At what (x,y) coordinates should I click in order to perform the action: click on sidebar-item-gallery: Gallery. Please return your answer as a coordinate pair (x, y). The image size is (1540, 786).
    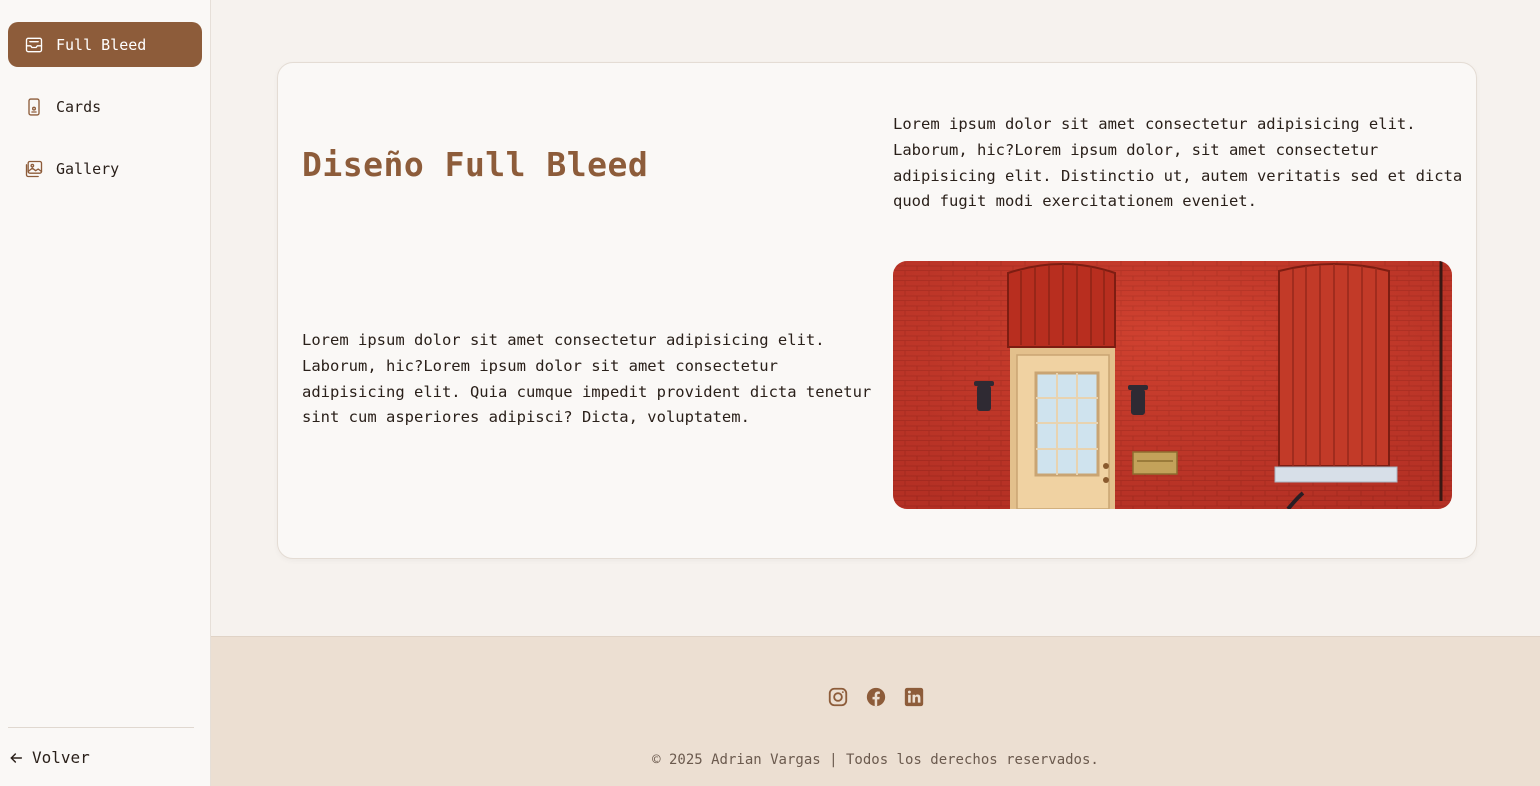
    Looking at the image, I should click on (105, 168).